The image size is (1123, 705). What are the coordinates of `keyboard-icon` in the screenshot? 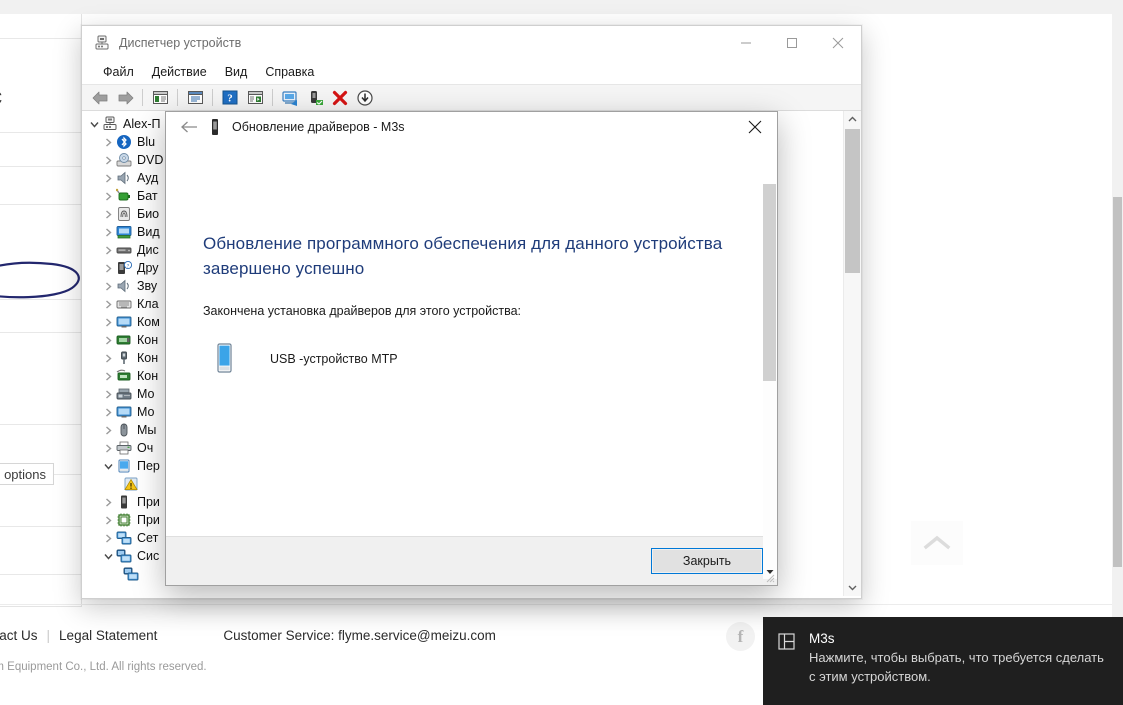 It's located at (124, 304).